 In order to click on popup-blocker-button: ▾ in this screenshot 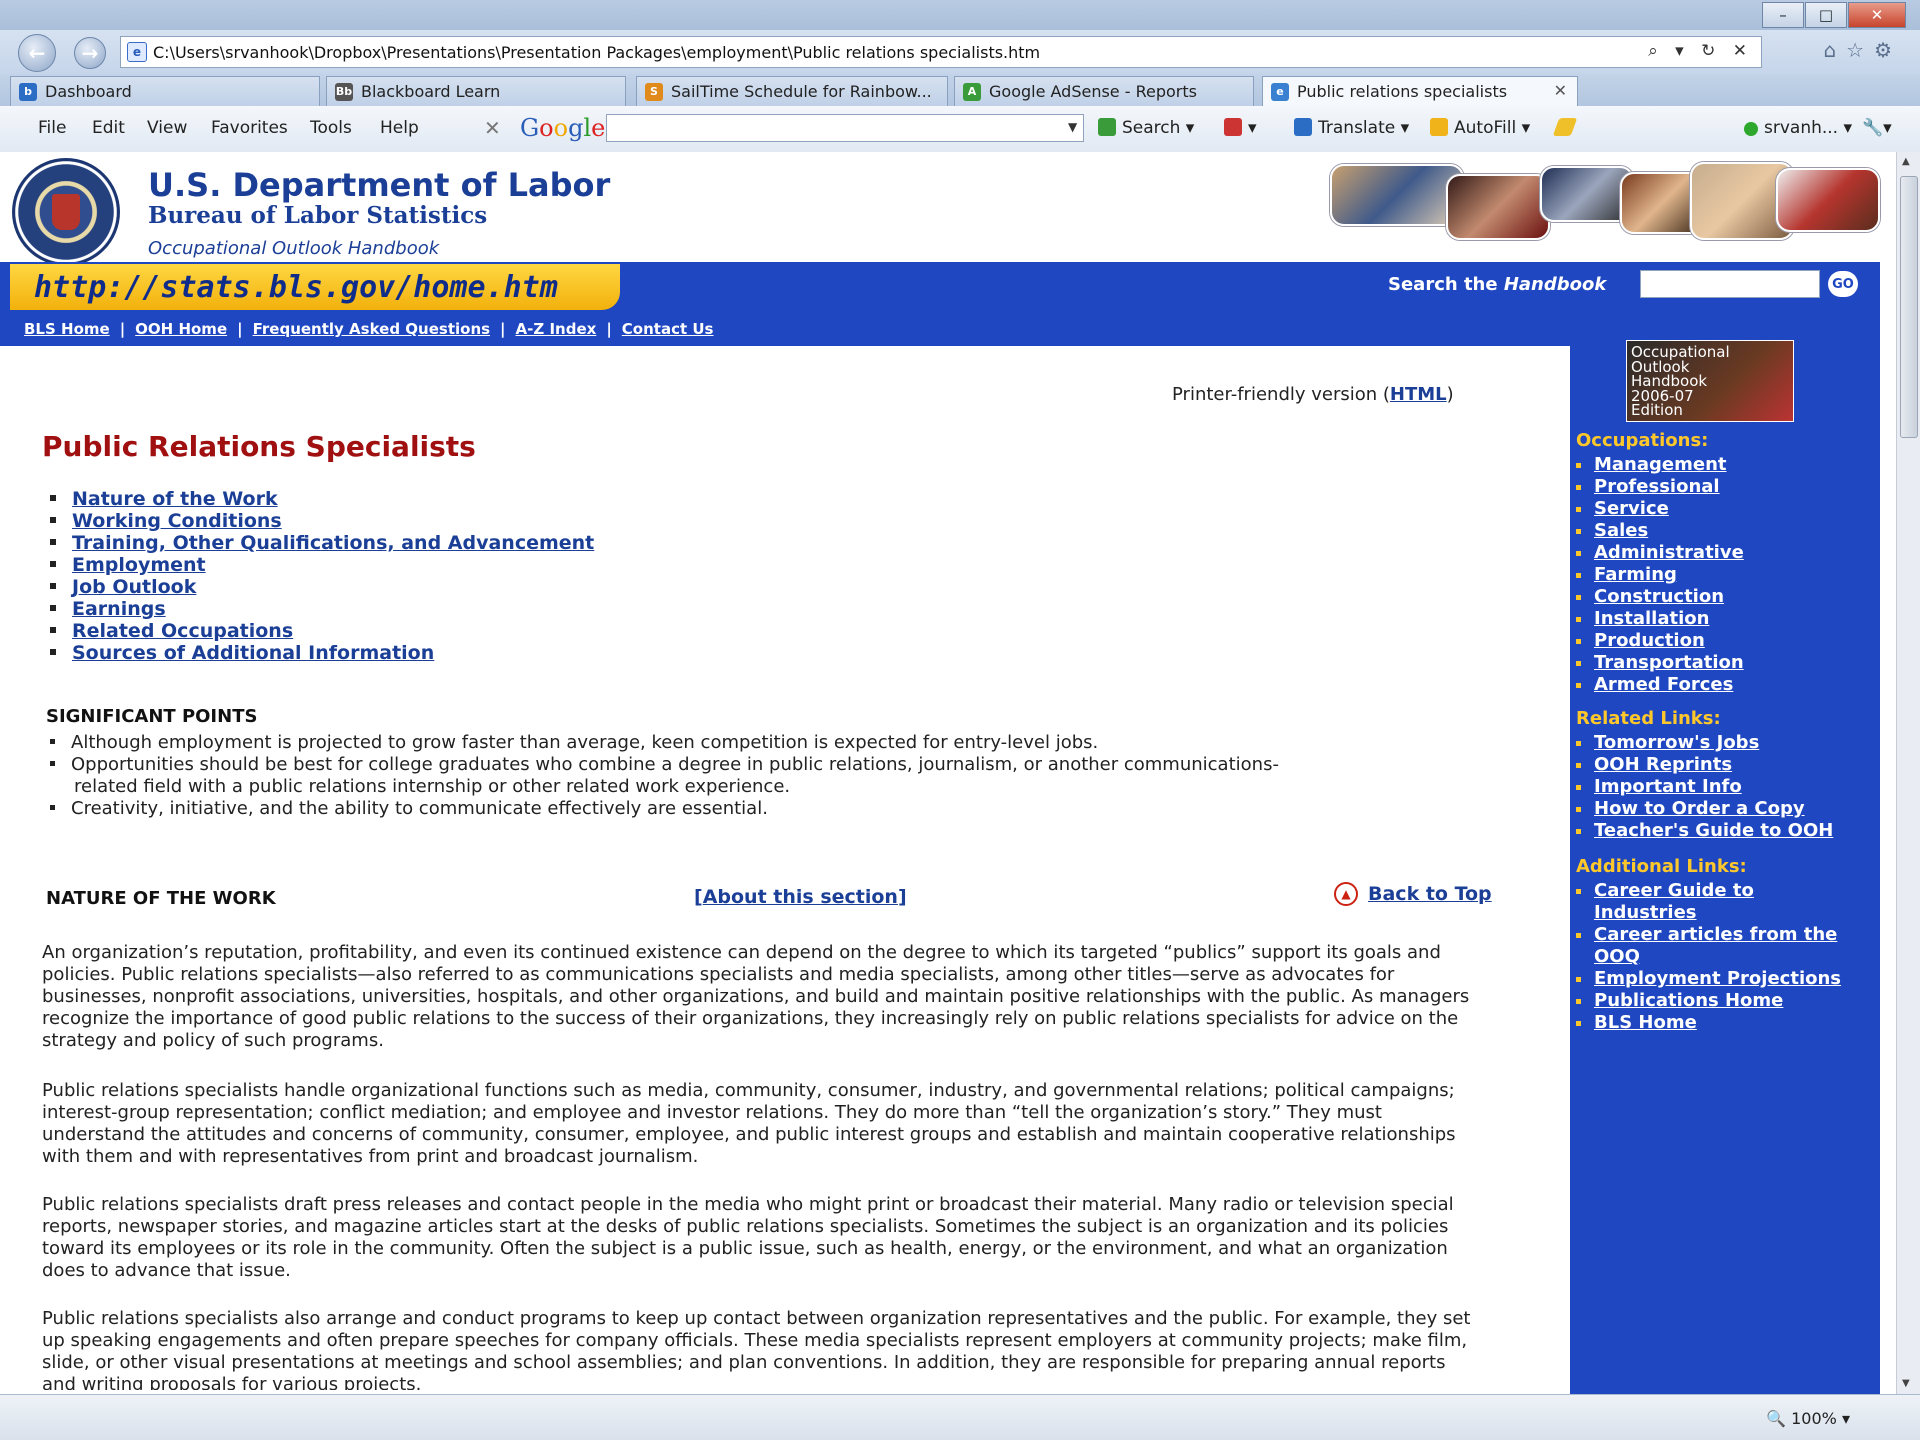, I will do `click(1240, 128)`.